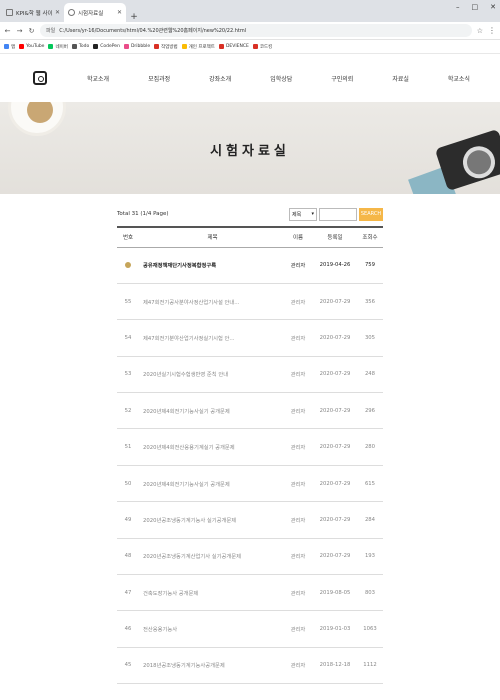 This screenshot has height=700, width=500. What do you see at coordinates (493, 7) in the screenshot?
I see `close-window-icon: ✕` at bounding box center [493, 7].